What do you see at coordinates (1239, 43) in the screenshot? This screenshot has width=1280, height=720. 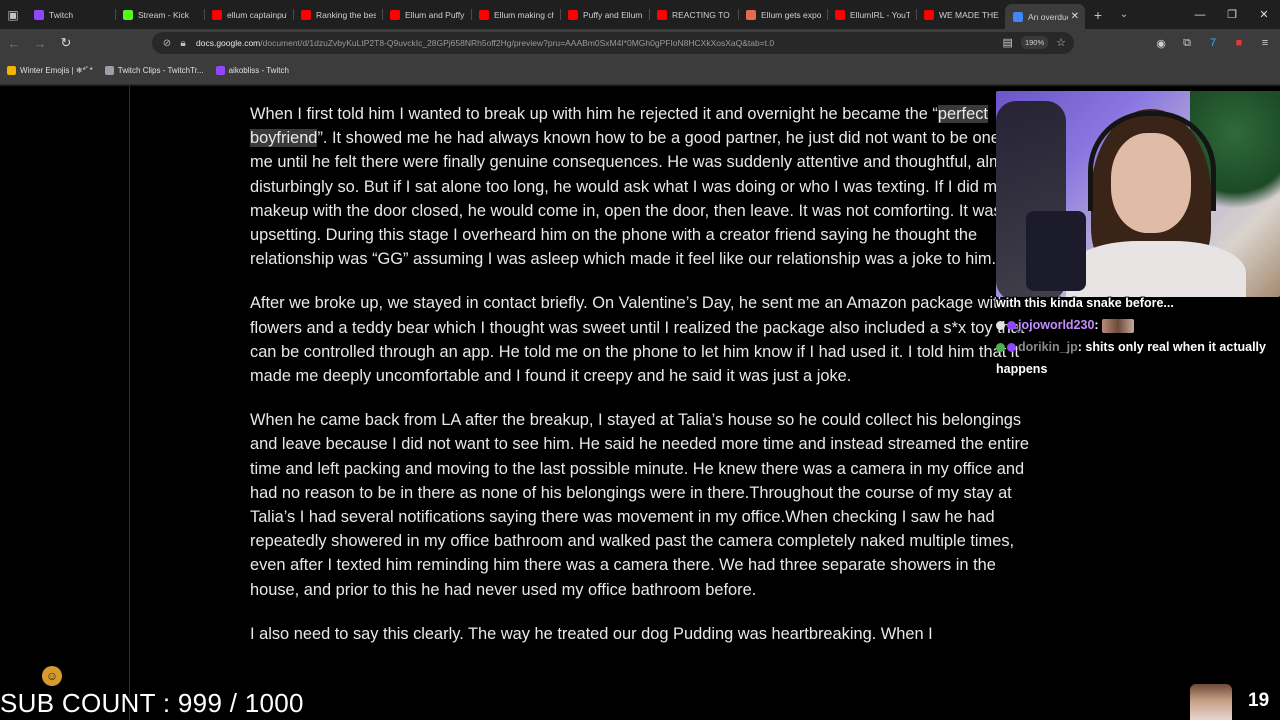 I see `extension-red-icon: ■` at bounding box center [1239, 43].